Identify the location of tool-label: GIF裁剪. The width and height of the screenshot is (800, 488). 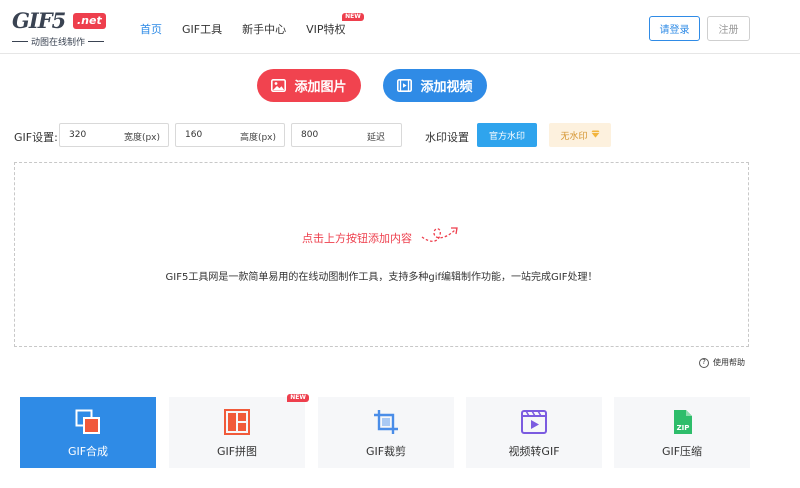
(386, 451).